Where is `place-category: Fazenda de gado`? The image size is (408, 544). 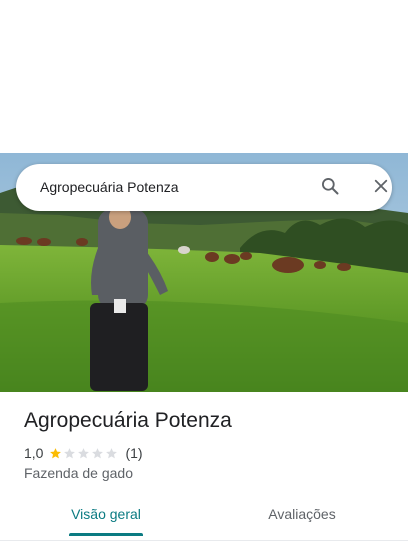 place-category: Fazenda de gado is located at coordinates (78, 473).